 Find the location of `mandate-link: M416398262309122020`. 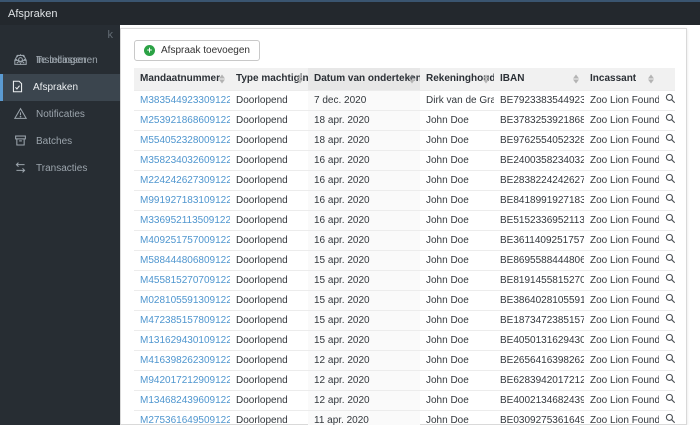

mandate-link: M416398262309122020 is located at coordinates (185, 360).